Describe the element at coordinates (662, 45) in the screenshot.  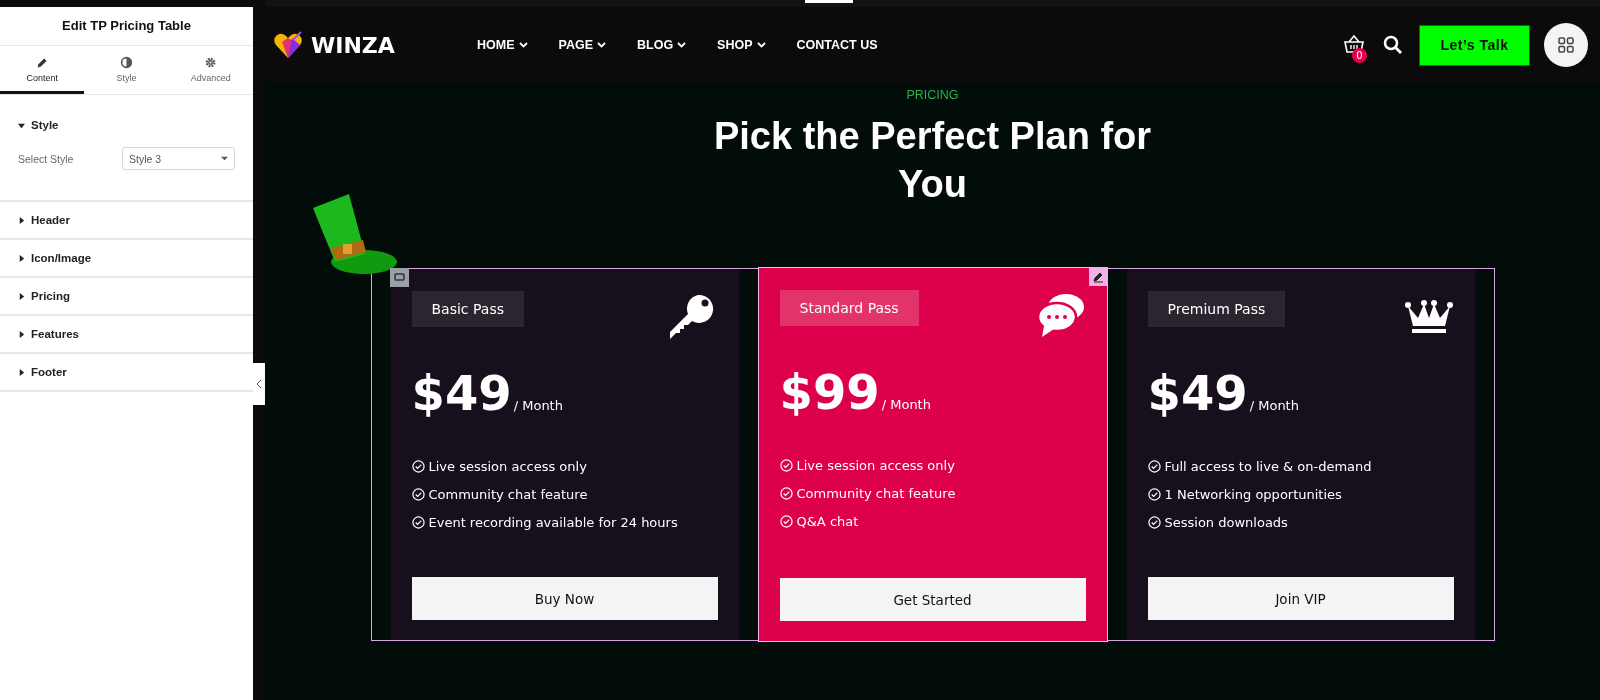
I see `nav-link: BLOG` at that location.